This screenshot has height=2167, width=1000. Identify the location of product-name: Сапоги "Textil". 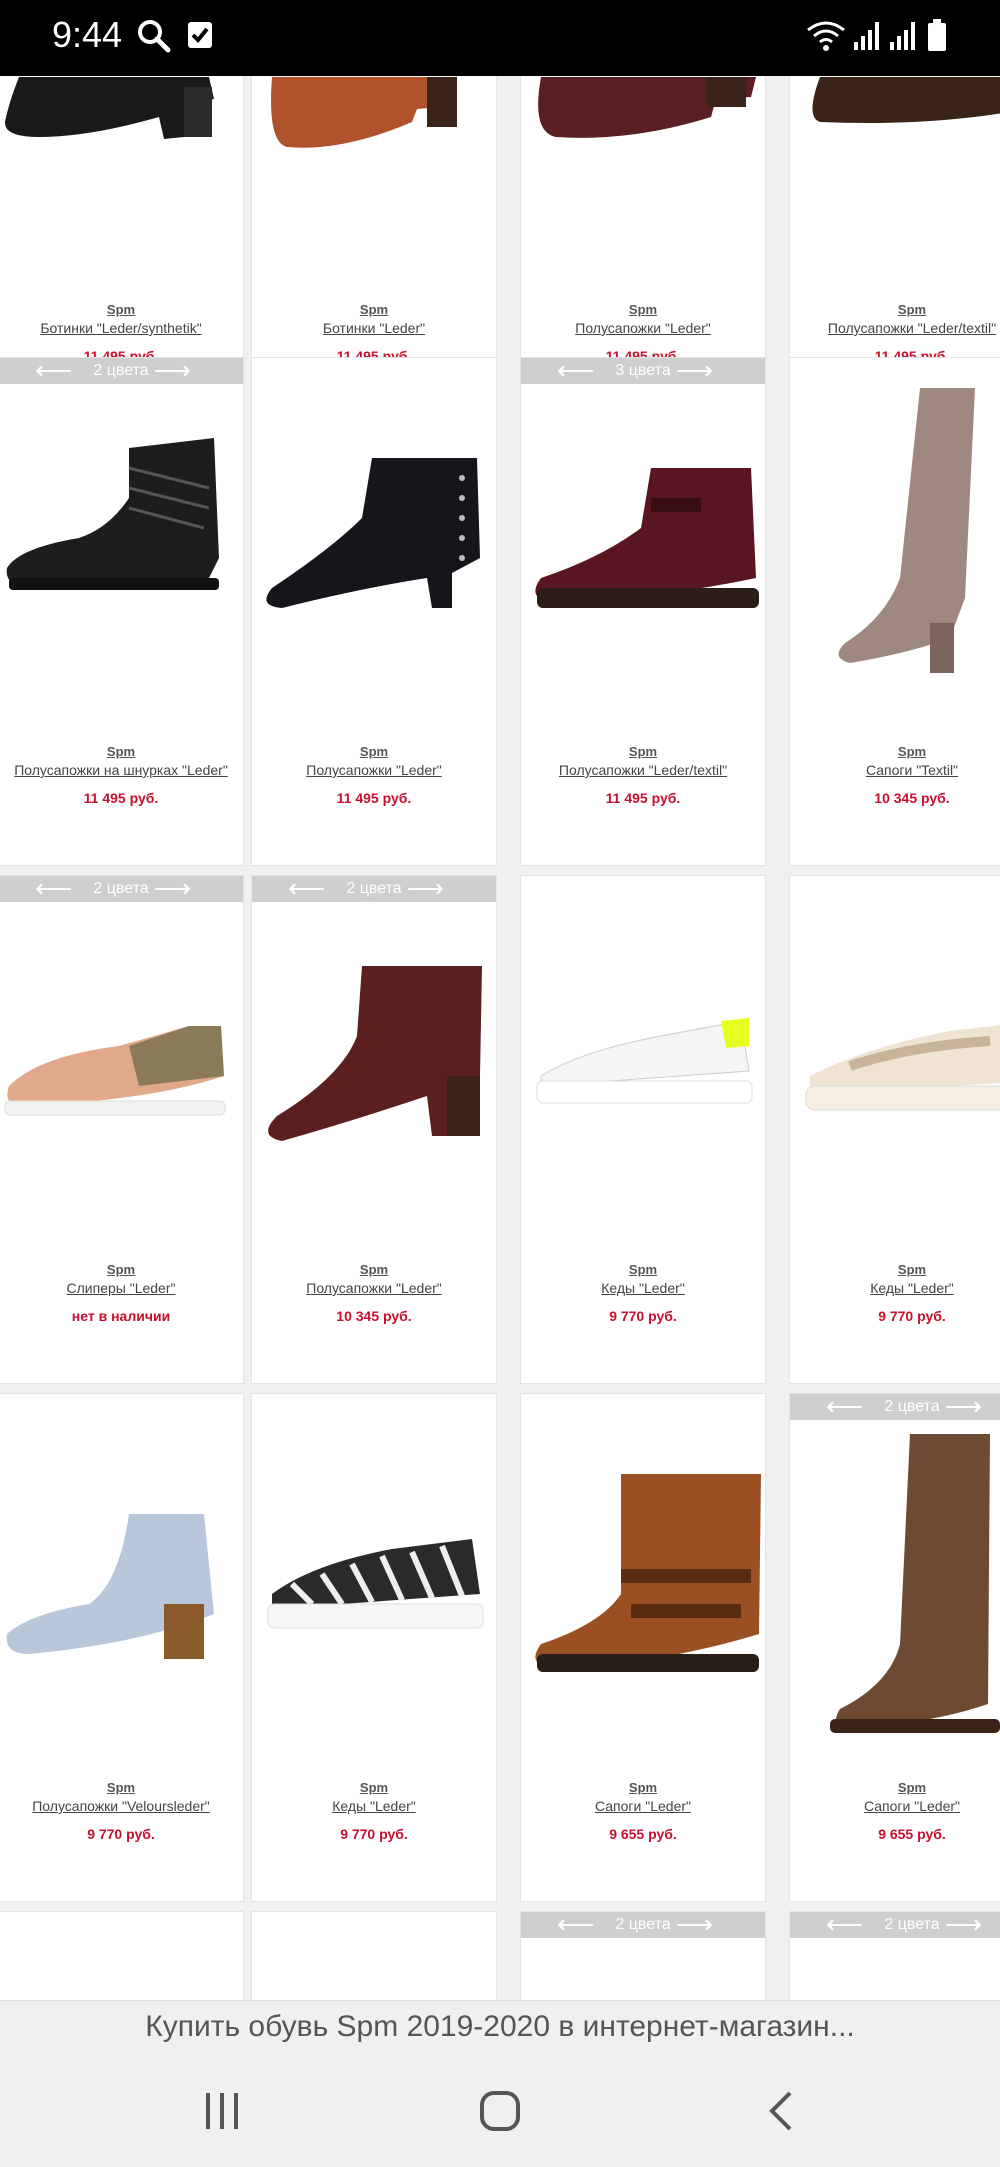
(895, 770).